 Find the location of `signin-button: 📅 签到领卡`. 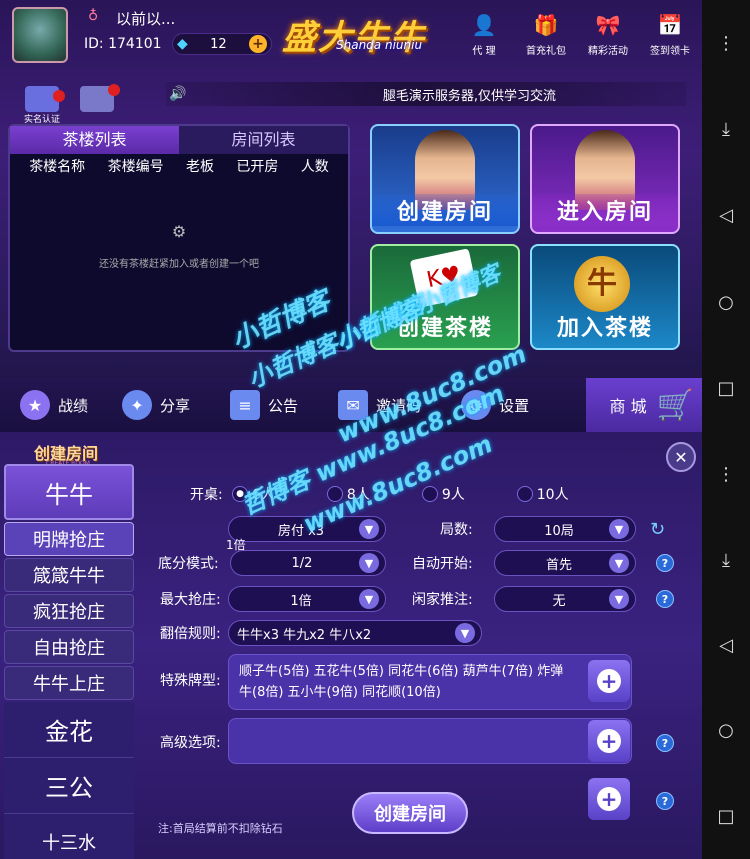

signin-button: 📅 签到领卡 is located at coordinates (670, 33).